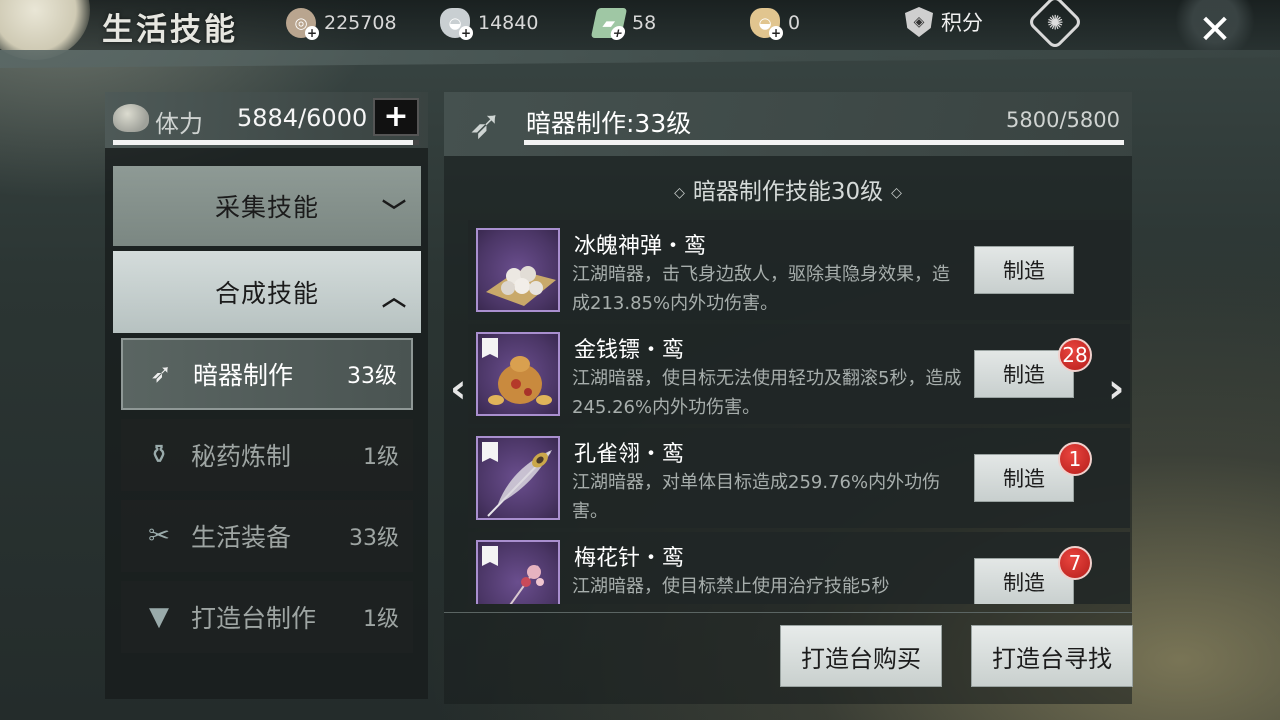 The height and width of the screenshot is (720, 1280). Describe the element at coordinates (640, 59) in the screenshot. I see `title-underline` at that location.